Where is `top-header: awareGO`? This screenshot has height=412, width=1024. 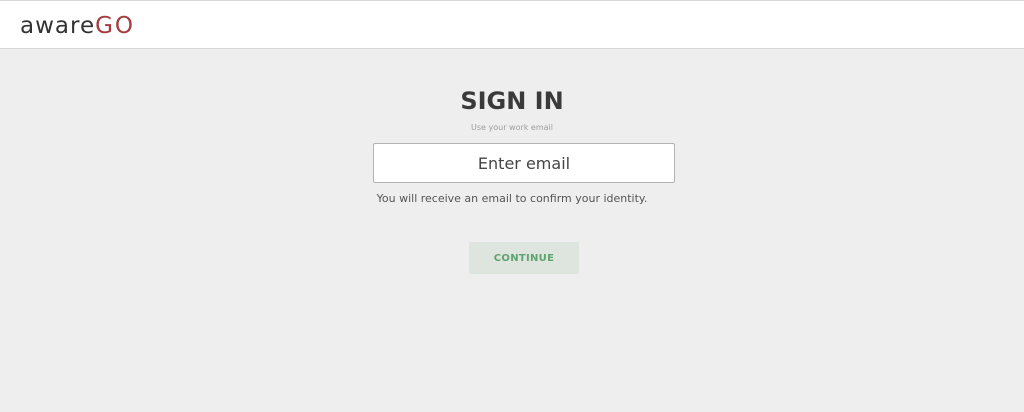 top-header: awareGO is located at coordinates (512, 24).